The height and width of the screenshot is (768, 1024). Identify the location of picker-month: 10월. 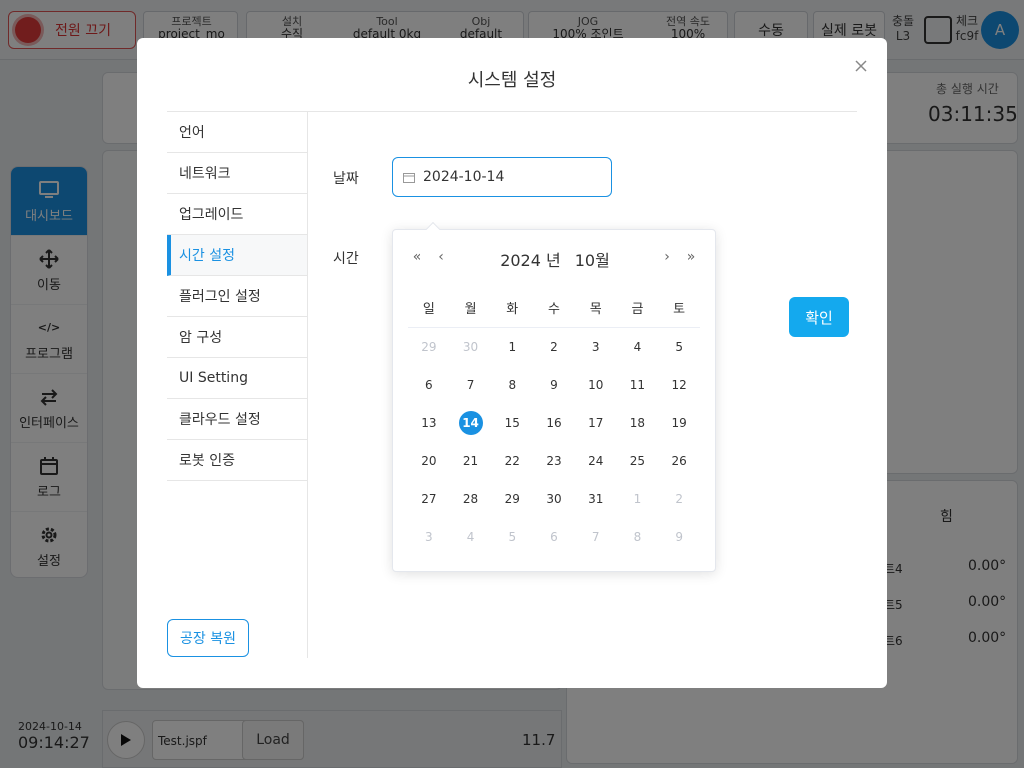
(592, 259).